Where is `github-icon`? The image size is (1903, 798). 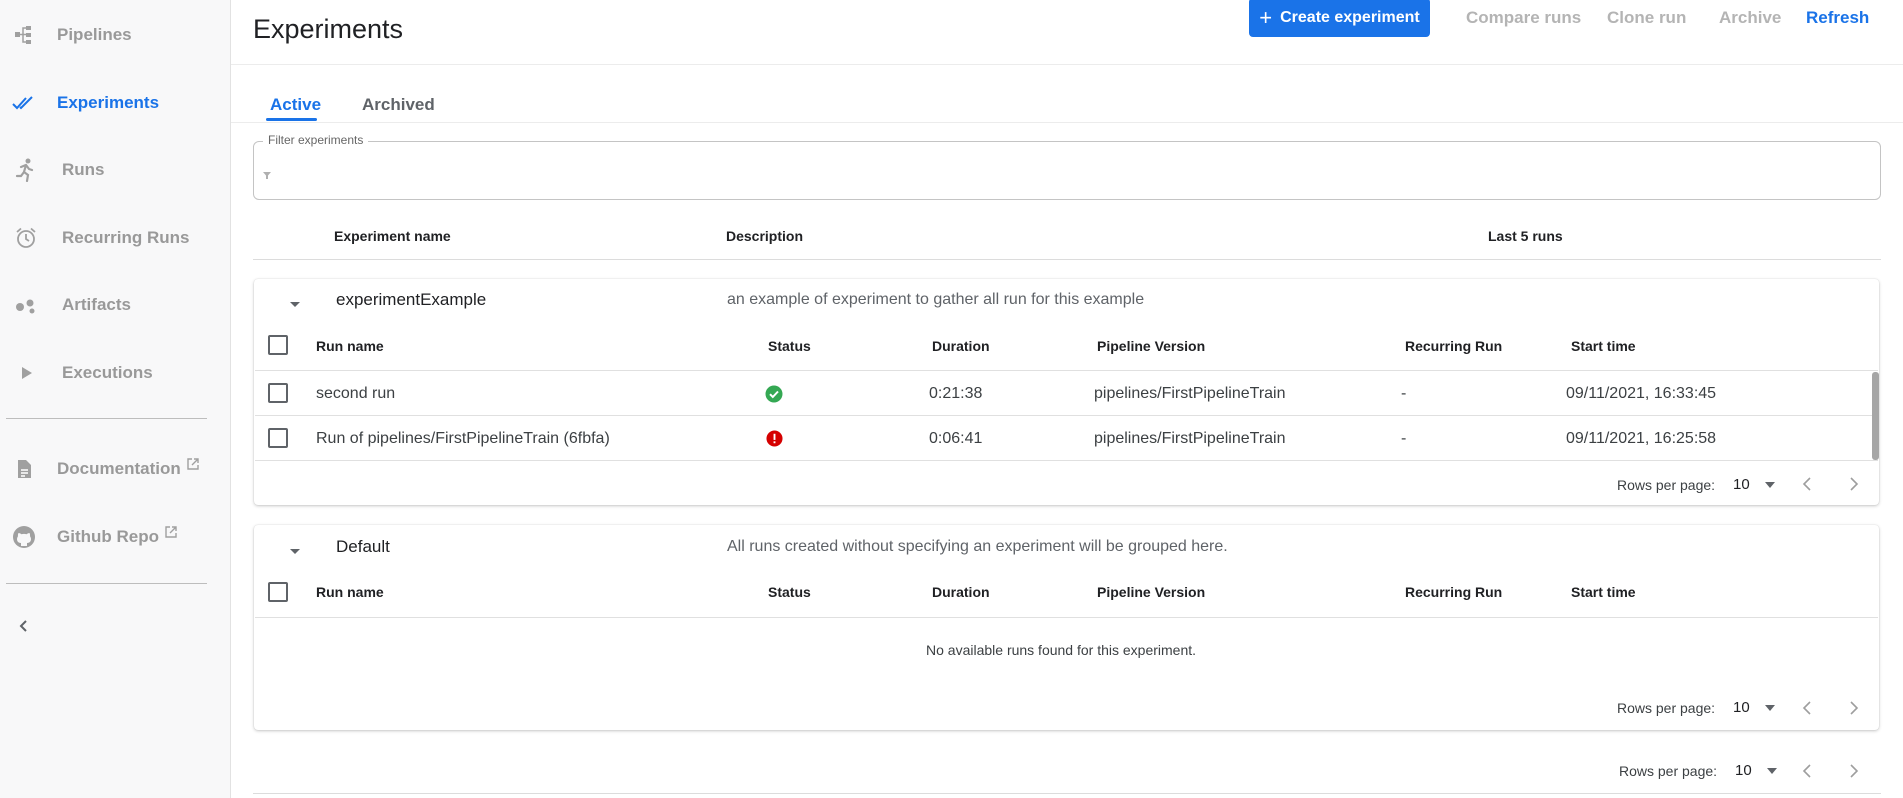
github-icon is located at coordinates (24, 537).